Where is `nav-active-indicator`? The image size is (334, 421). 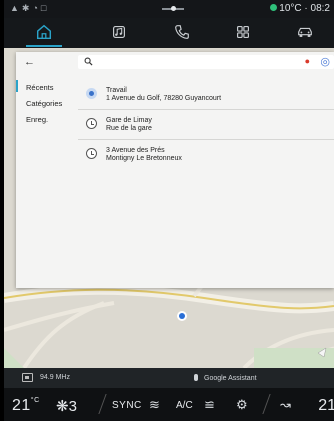
nav-active-indicator is located at coordinates (44, 46).